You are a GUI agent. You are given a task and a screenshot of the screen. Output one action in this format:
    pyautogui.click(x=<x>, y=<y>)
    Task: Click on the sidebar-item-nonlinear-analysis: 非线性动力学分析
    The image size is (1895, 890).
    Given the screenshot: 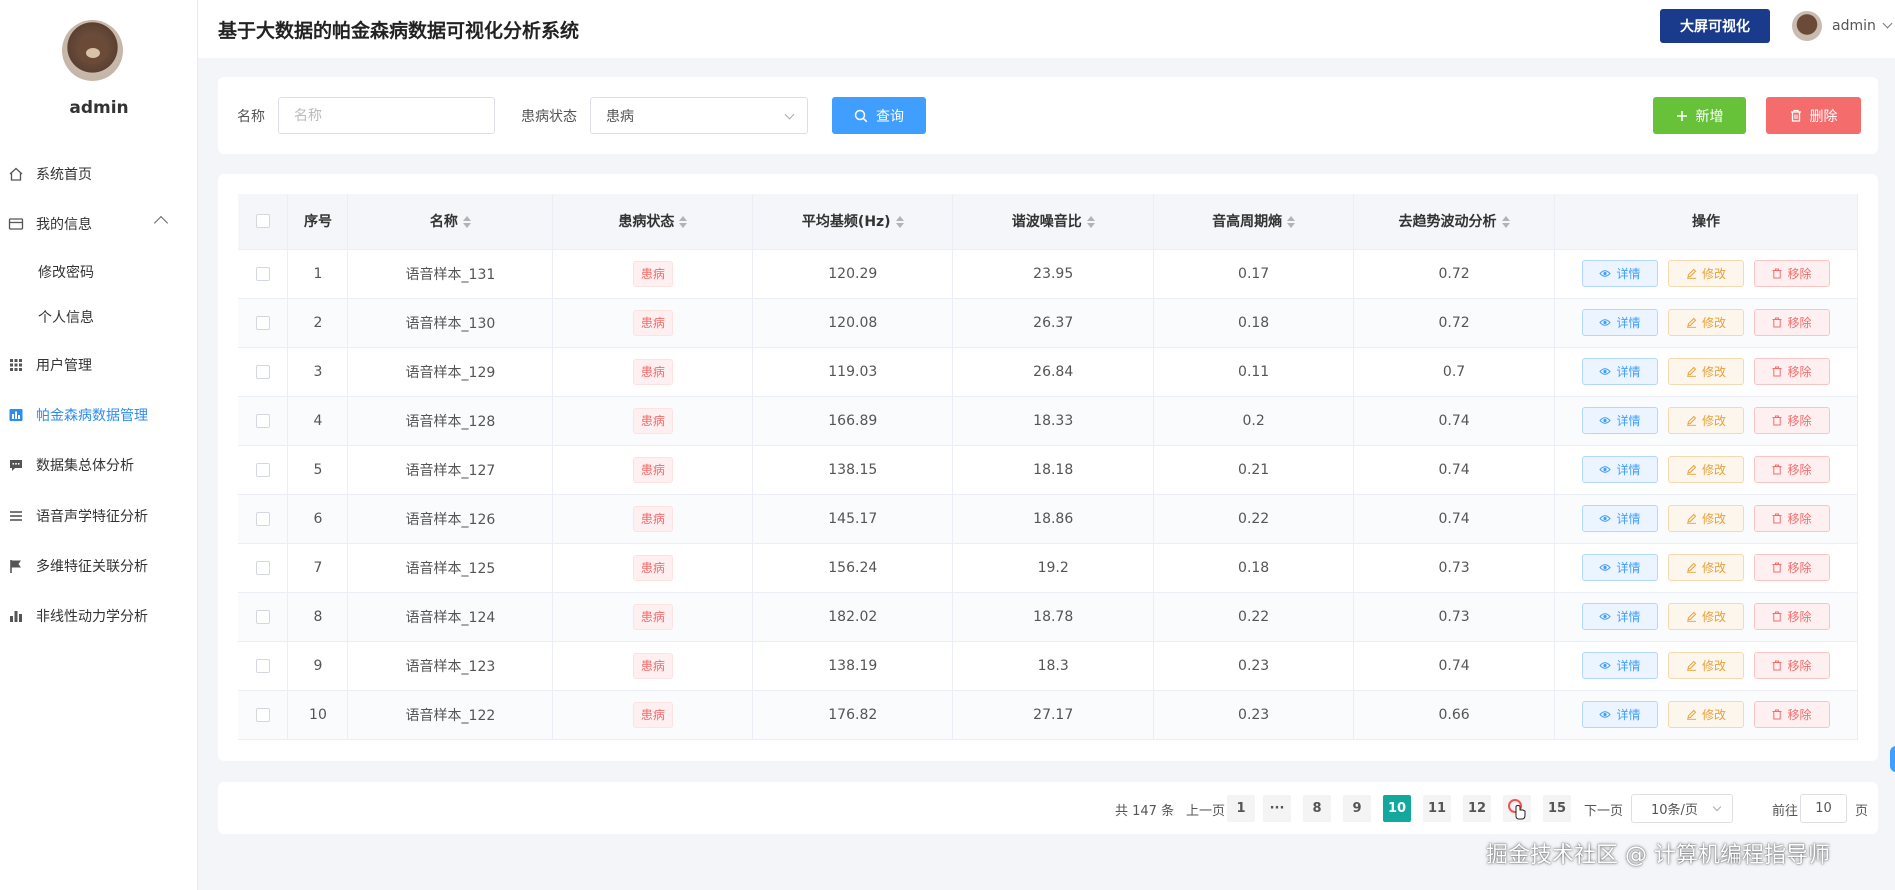 What is the action you would take?
    pyautogui.click(x=99, y=616)
    